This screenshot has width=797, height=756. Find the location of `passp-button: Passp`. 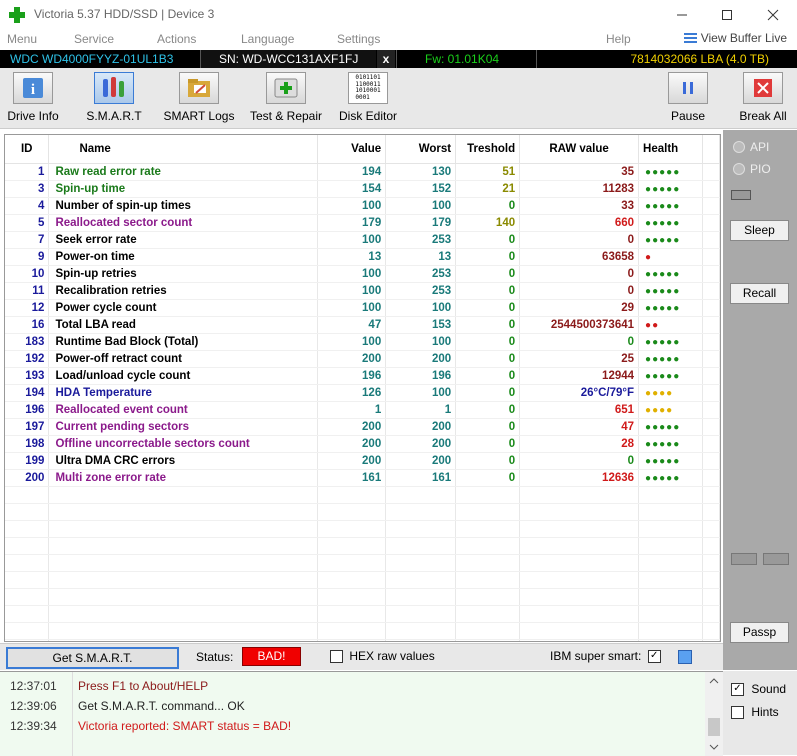

passp-button: Passp is located at coordinates (759, 632).